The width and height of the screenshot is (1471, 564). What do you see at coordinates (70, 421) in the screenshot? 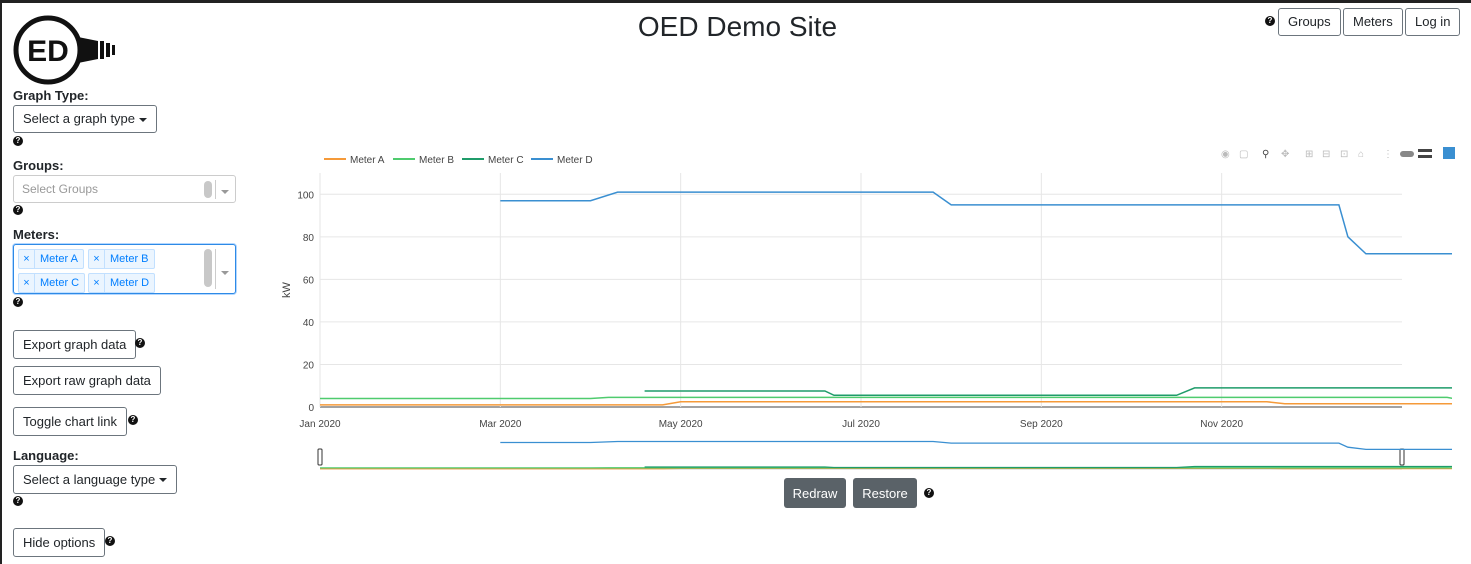
I see `toggle-chart-link-button: Toggle chart link` at bounding box center [70, 421].